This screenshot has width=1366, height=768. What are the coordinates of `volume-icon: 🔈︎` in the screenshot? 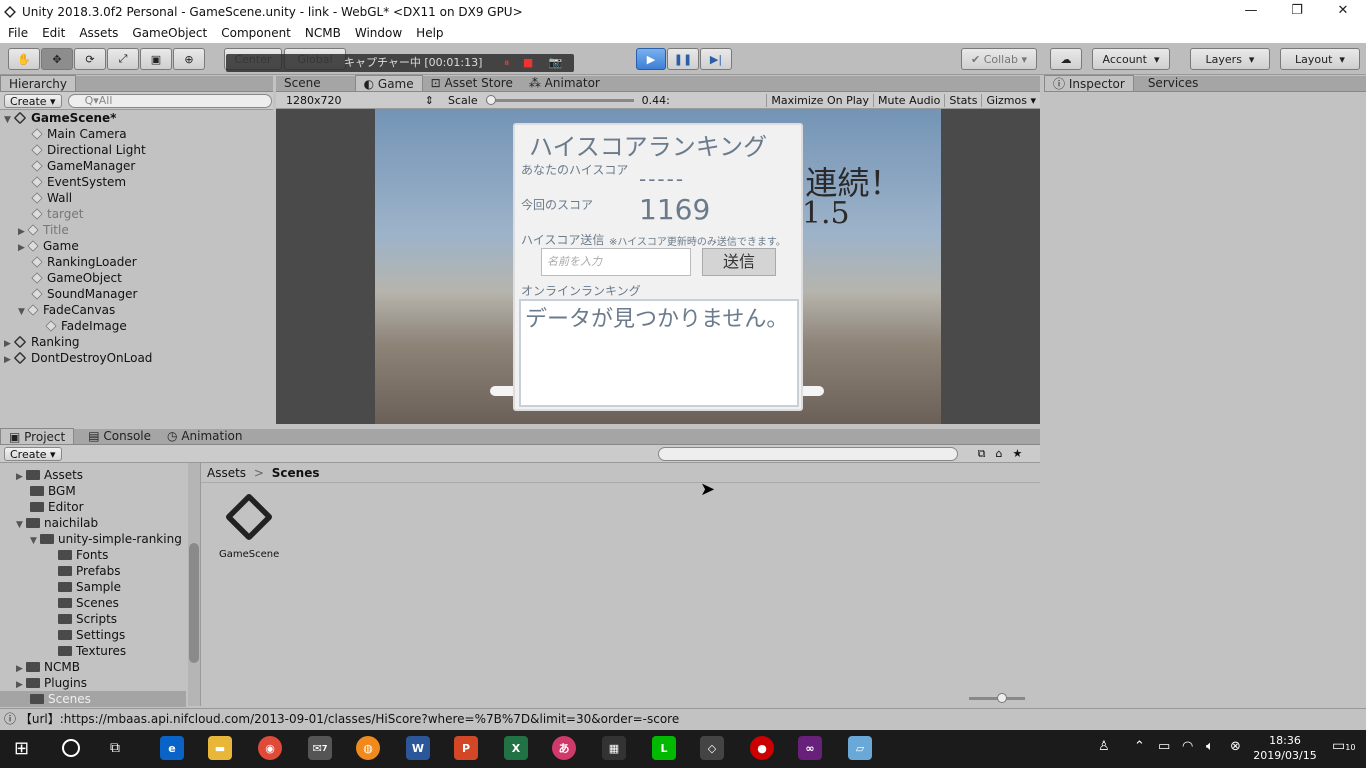 It's located at (1210, 746).